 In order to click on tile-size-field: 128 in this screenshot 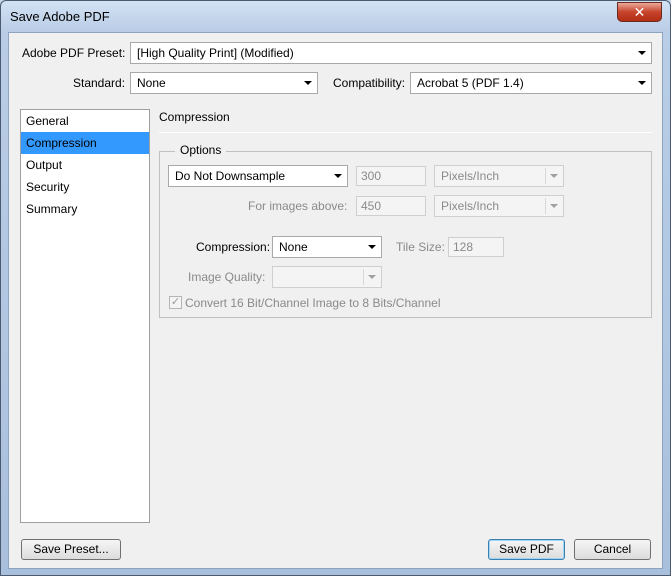, I will do `click(476, 247)`.